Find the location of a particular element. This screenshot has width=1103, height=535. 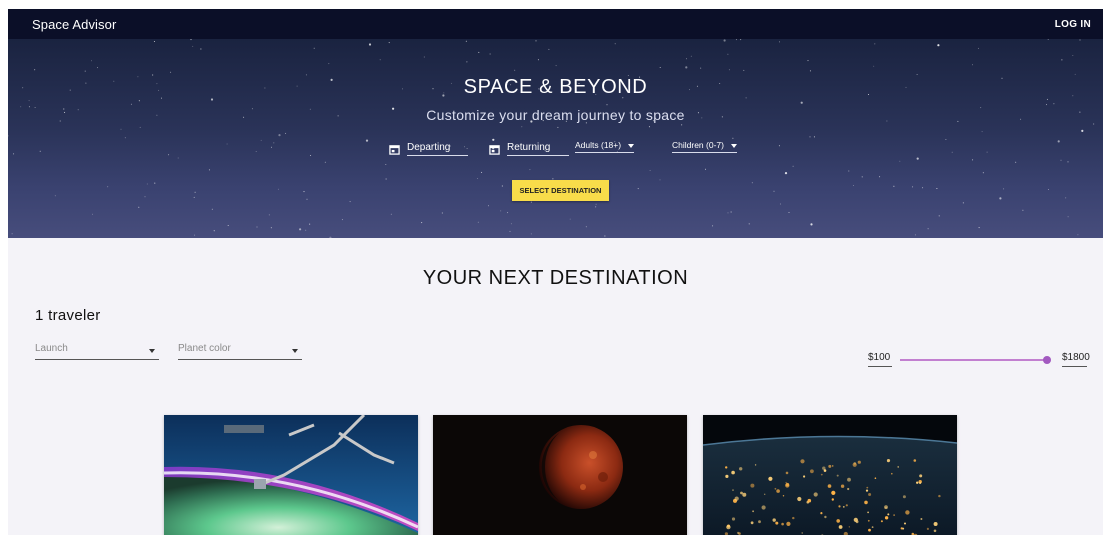

hero-title: SPACE & BEYOND is located at coordinates (555, 87).